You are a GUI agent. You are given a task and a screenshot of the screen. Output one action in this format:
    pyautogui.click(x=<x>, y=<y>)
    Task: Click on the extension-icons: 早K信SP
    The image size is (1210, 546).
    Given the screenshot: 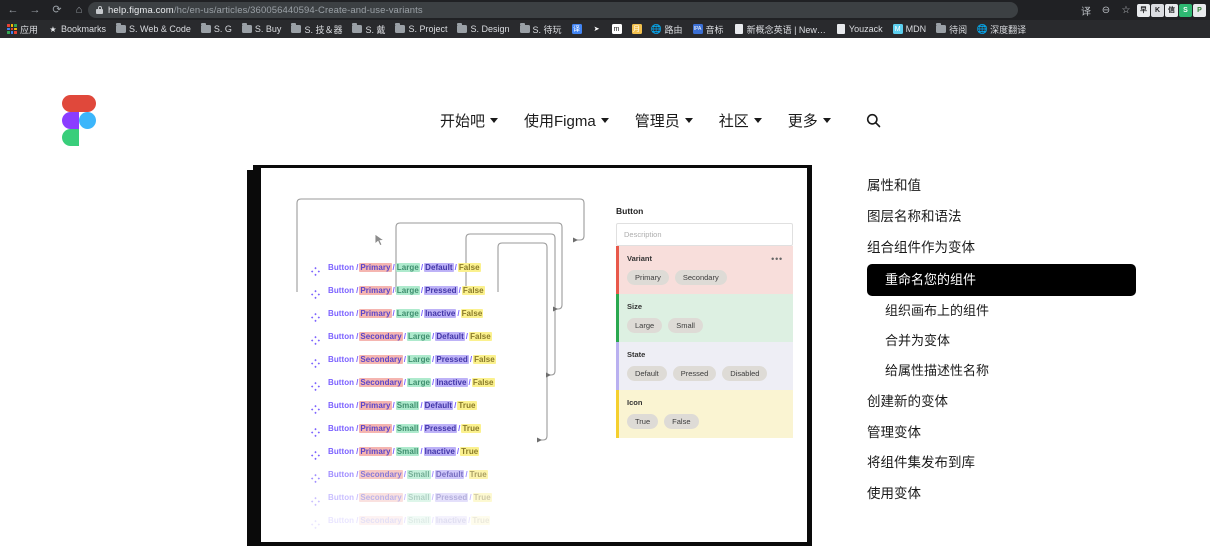 What is the action you would take?
    pyautogui.click(x=1172, y=10)
    